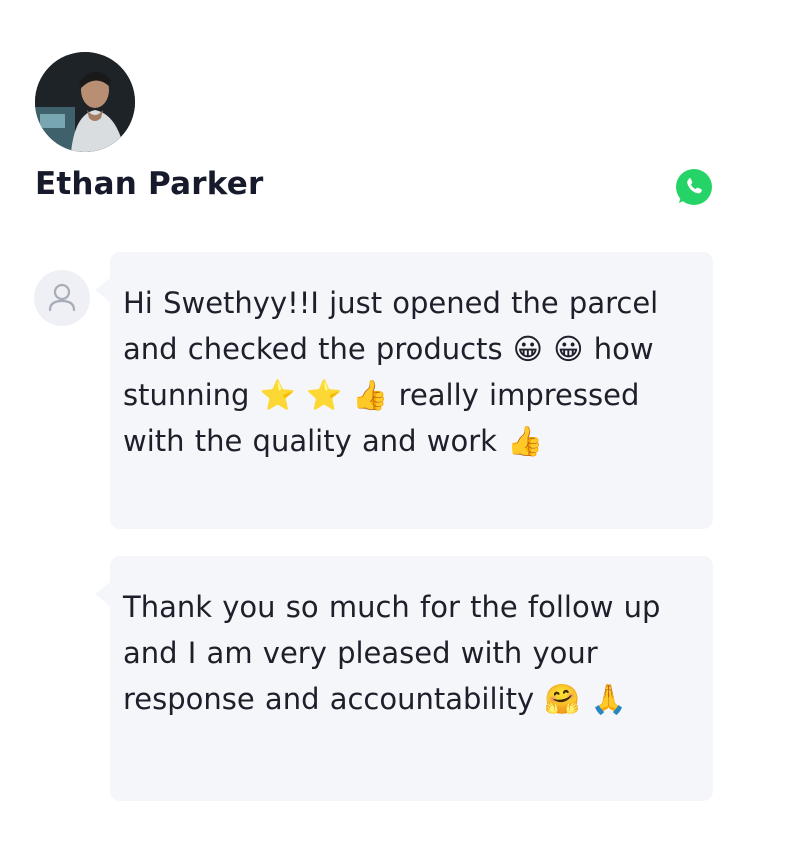  Describe the element at coordinates (694, 187) in the screenshot. I see `whatsapp-icon` at that location.